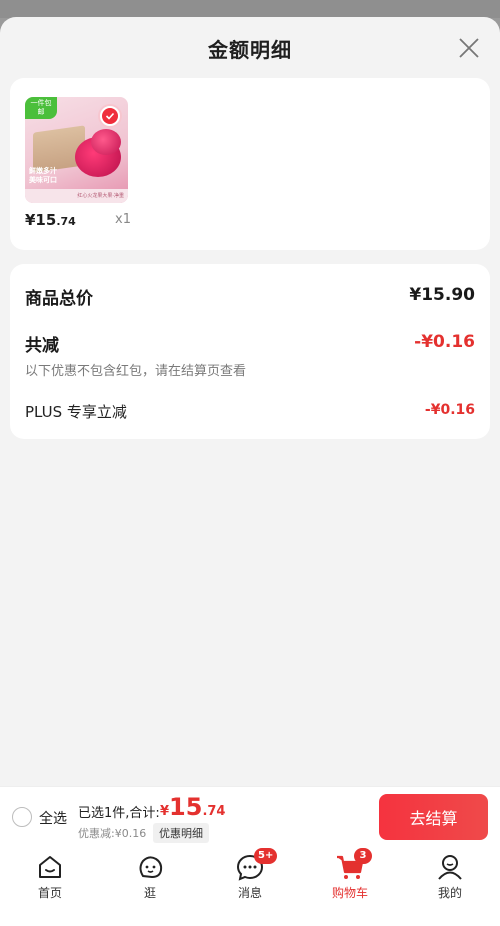 This screenshot has width=500, height=926. I want to click on discount-label: 共减, so click(42, 346).